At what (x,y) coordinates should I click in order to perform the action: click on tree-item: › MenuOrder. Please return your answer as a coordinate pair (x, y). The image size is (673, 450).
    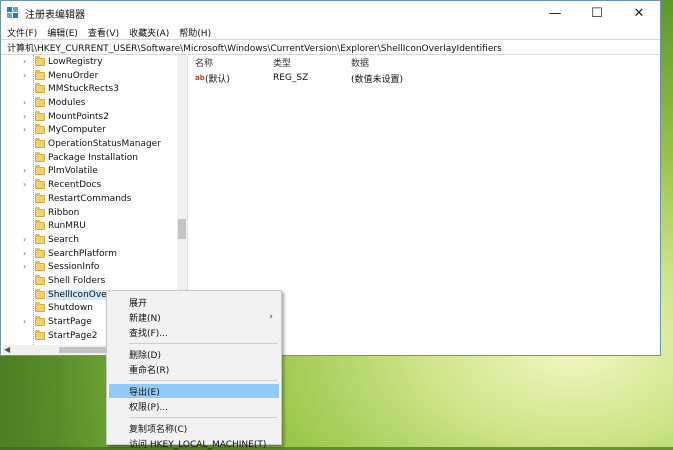
    Looking at the image, I should click on (91, 76).